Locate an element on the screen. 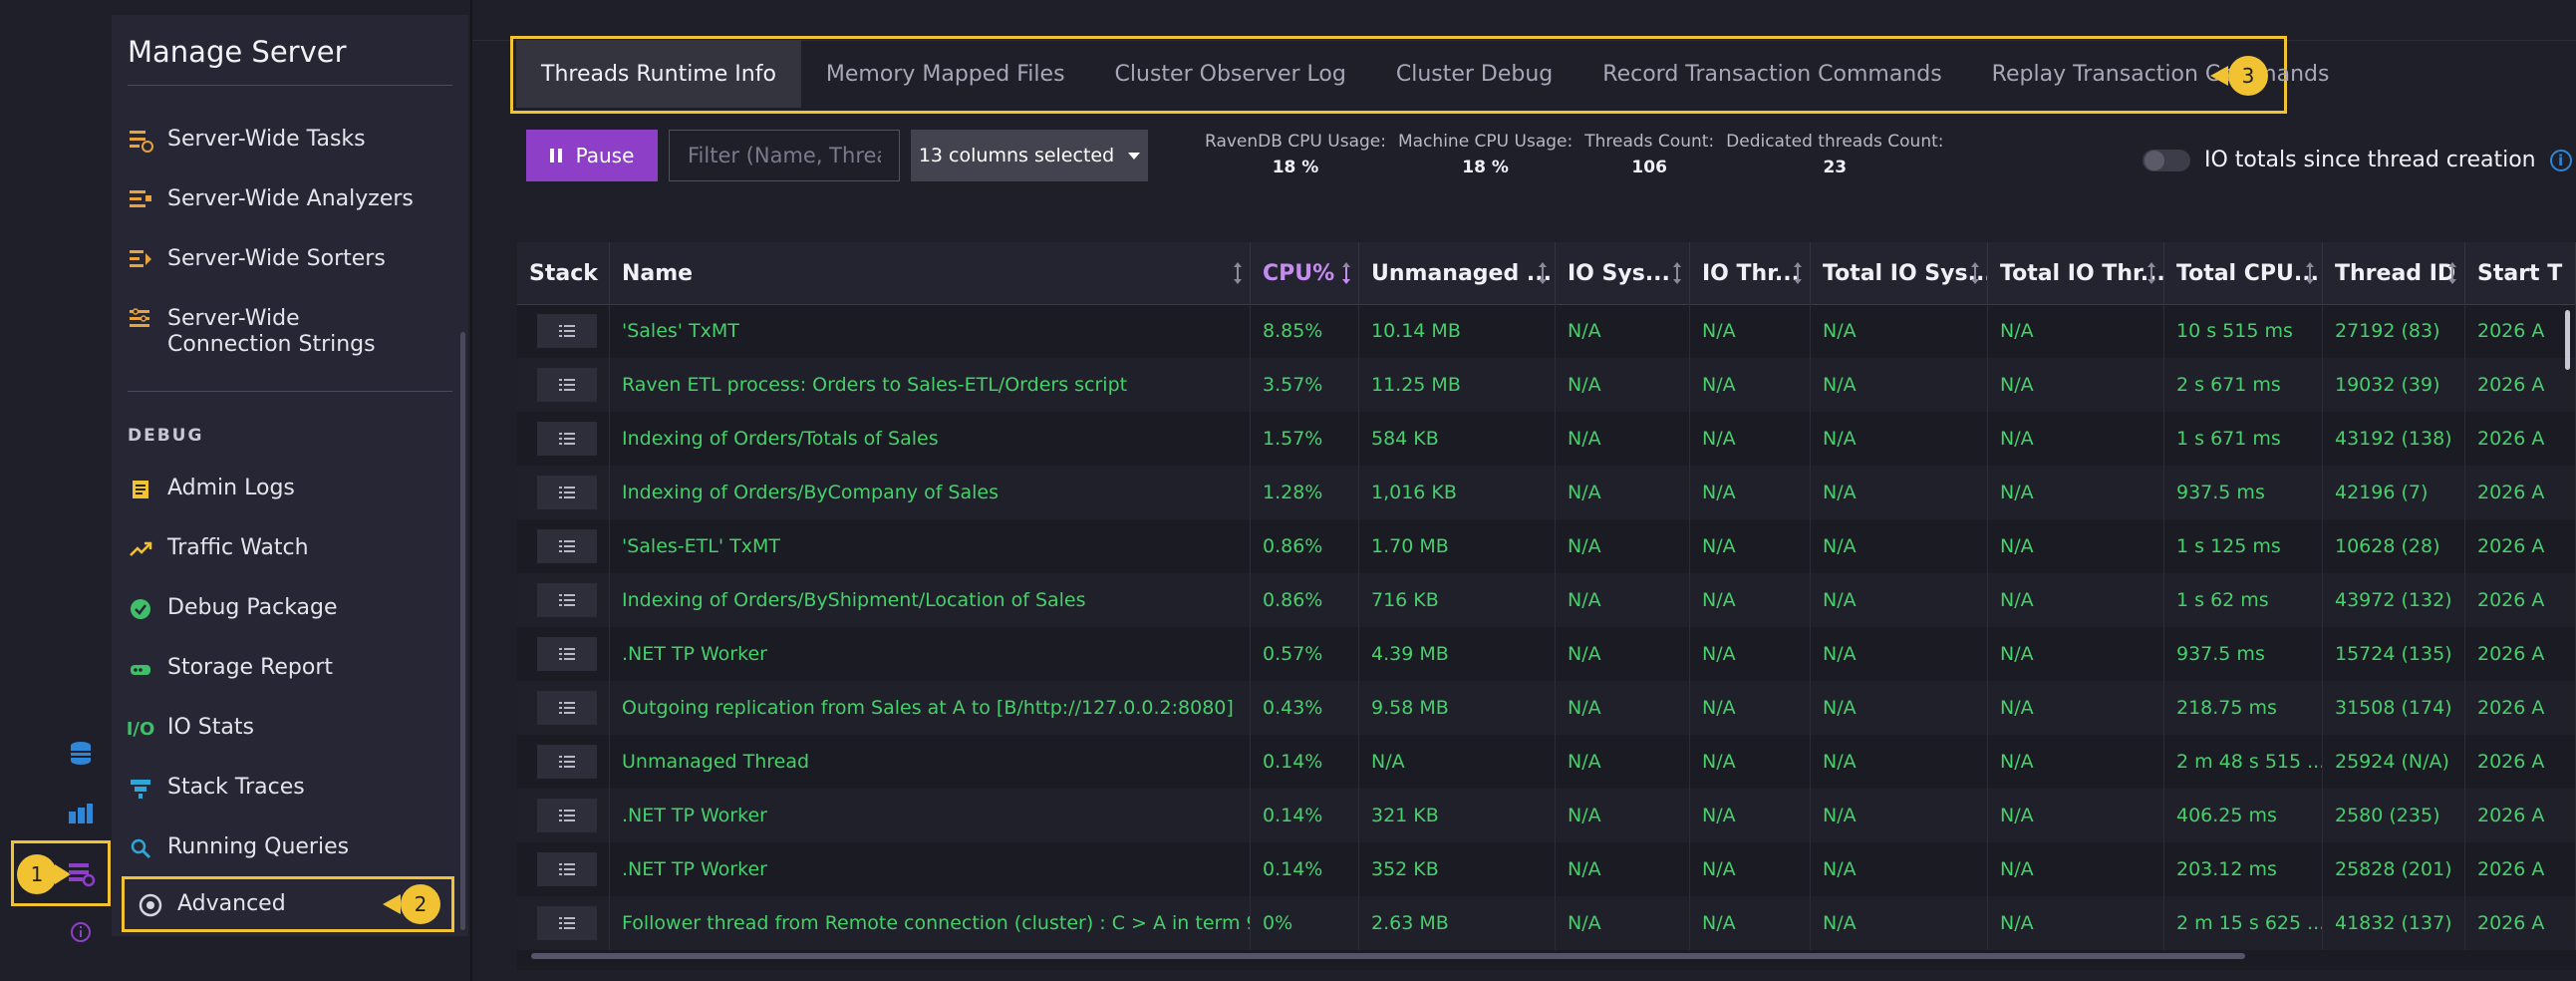  sidebar-item-server-wide-connection-strings: Server-Wide Connection Strings is located at coordinates (287, 332).